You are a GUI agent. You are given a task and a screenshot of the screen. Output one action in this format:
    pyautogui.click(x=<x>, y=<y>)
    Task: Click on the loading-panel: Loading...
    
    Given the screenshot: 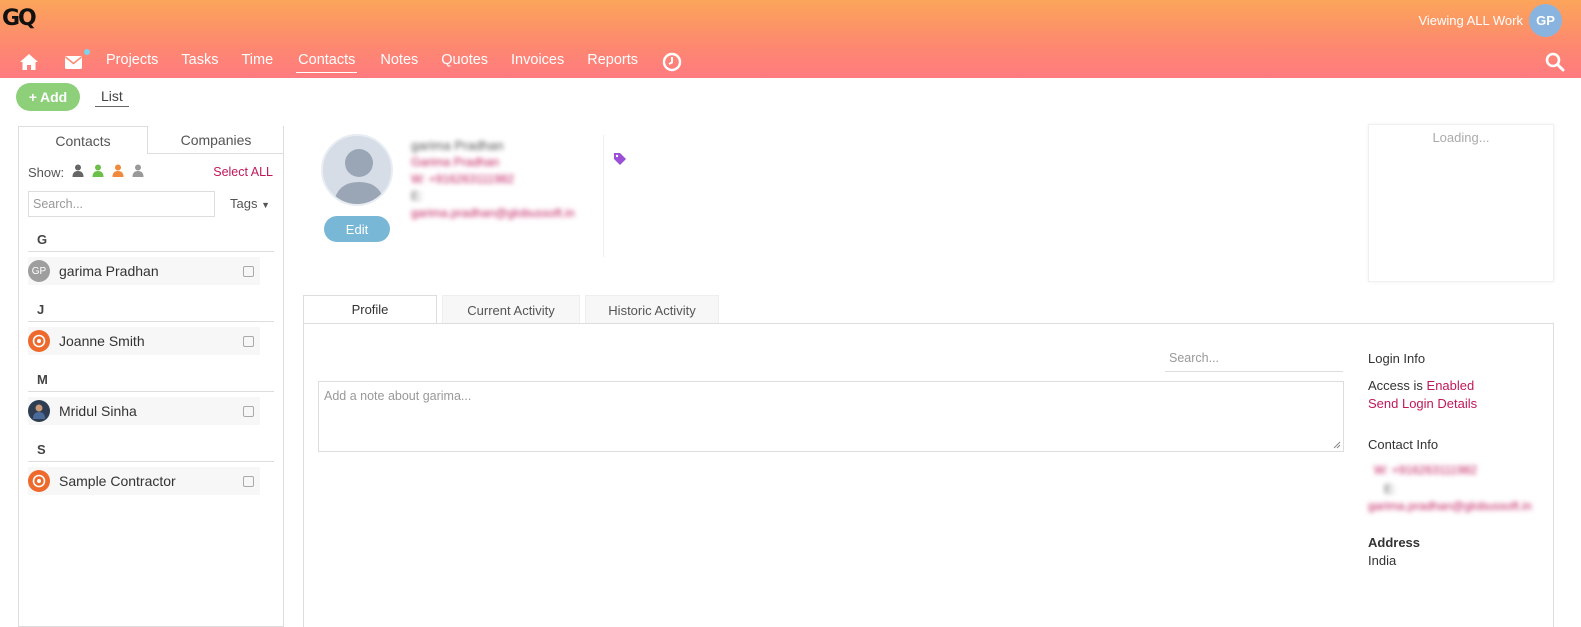 What is the action you would take?
    pyautogui.click(x=1461, y=203)
    